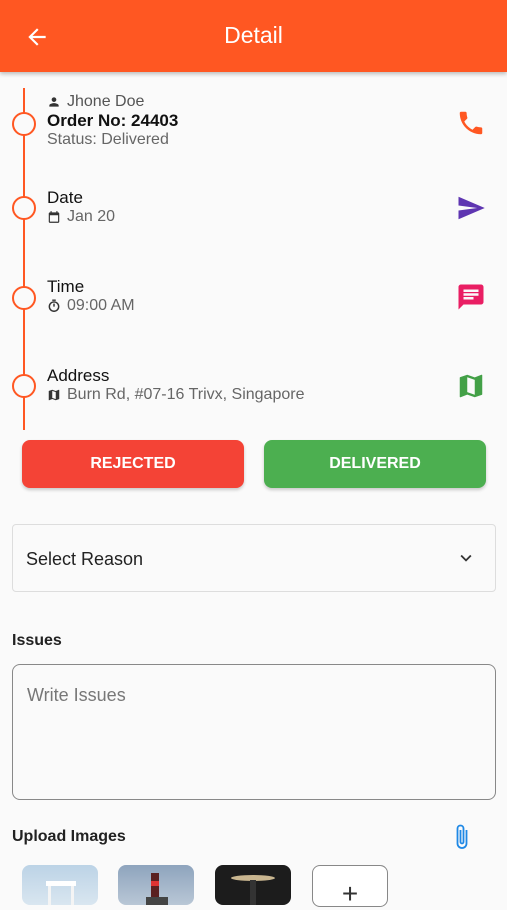 This screenshot has width=507, height=910. What do you see at coordinates (54, 395) in the screenshot?
I see `map-small-icon` at bounding box center [54, 395].